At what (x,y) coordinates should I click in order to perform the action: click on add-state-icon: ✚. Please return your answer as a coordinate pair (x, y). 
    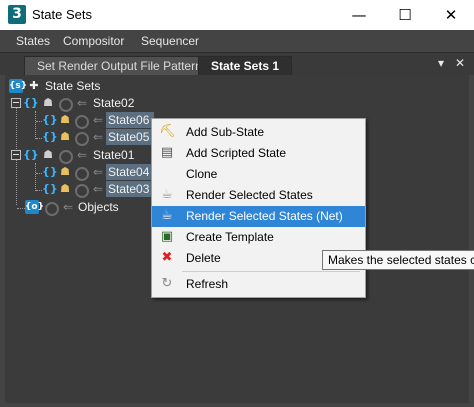
    Looking at the image, I should click on (34, 86).